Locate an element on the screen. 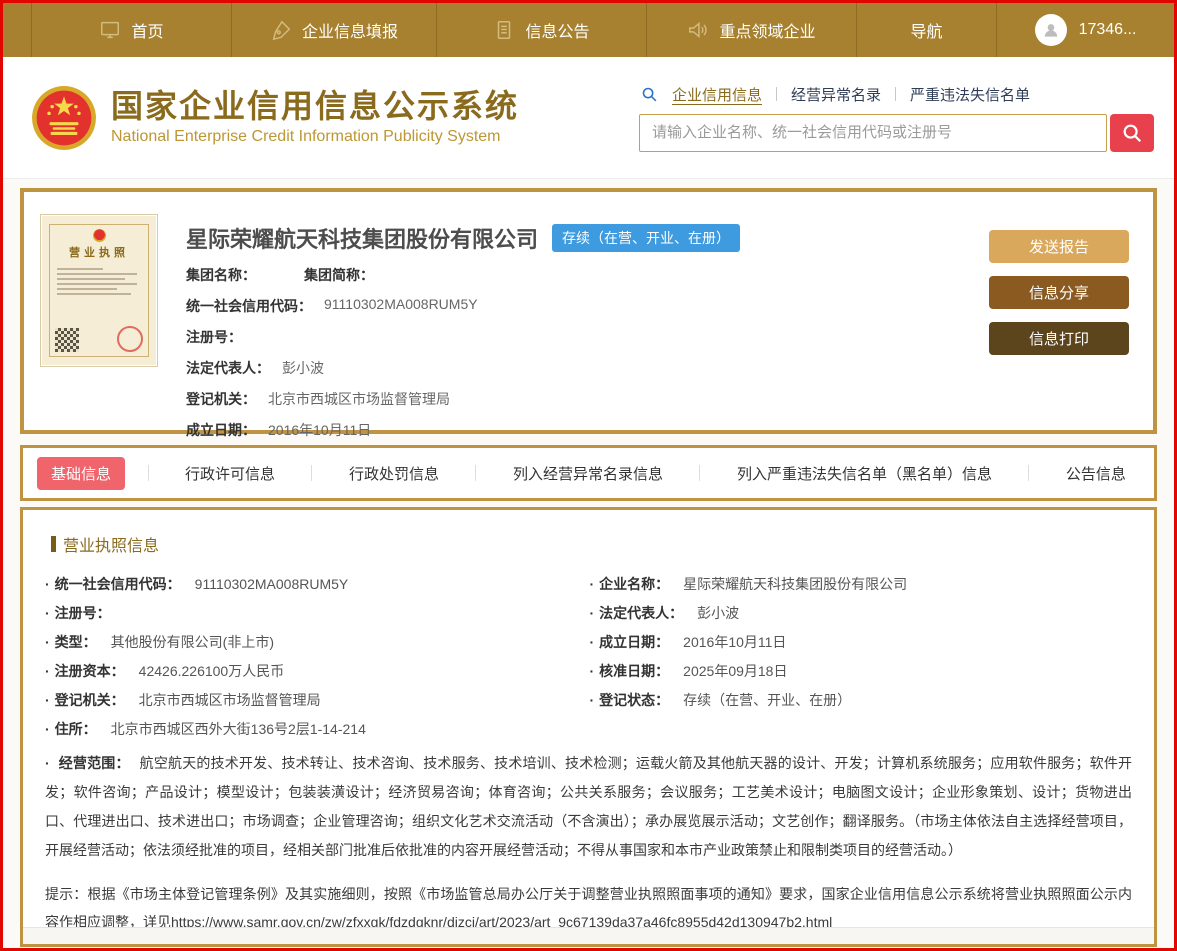 The height and width of the screenshot is (951, 1177). document-icon is located at coordinates (504, 30).